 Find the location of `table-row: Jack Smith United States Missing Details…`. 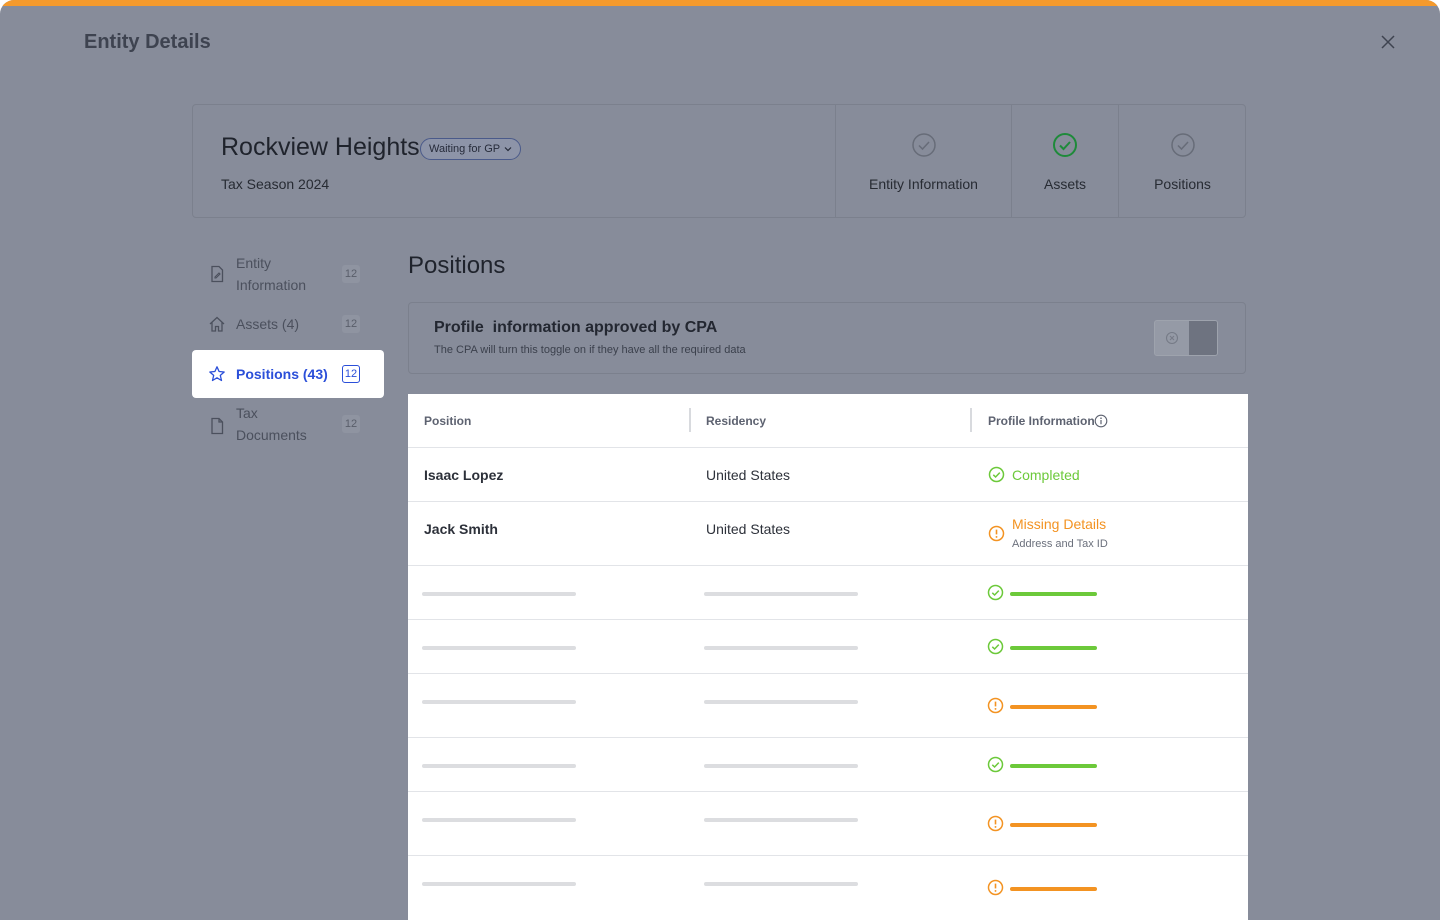

table-row: Jack Smith United States Missing Details… is located at coordinates (828, 534).